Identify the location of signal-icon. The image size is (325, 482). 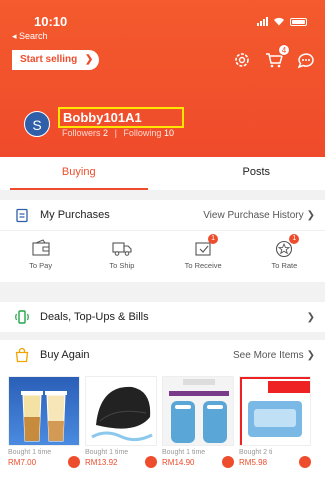
(262, 21).